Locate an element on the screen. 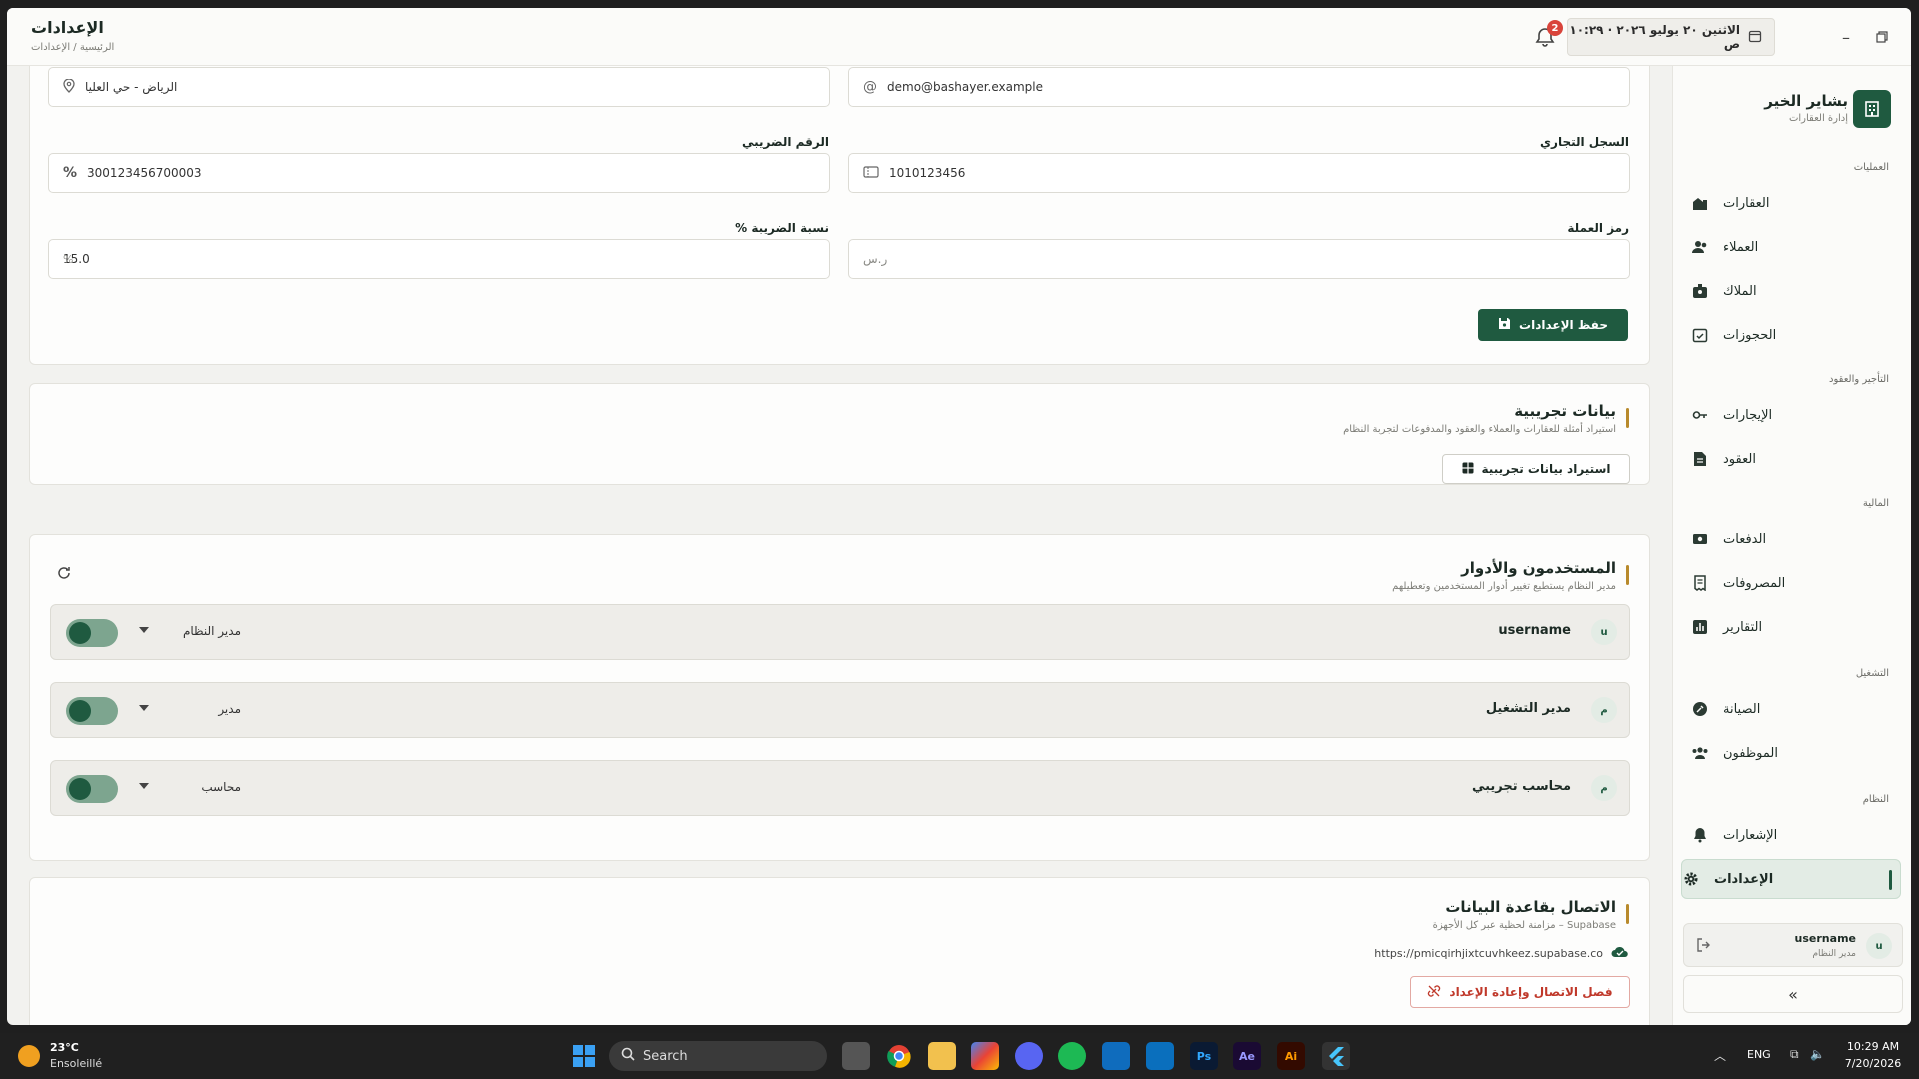 Image resolution: width=1919 pixels, height=1079 pixels. calendar-check-icon is located at coordinates (1700, 335).